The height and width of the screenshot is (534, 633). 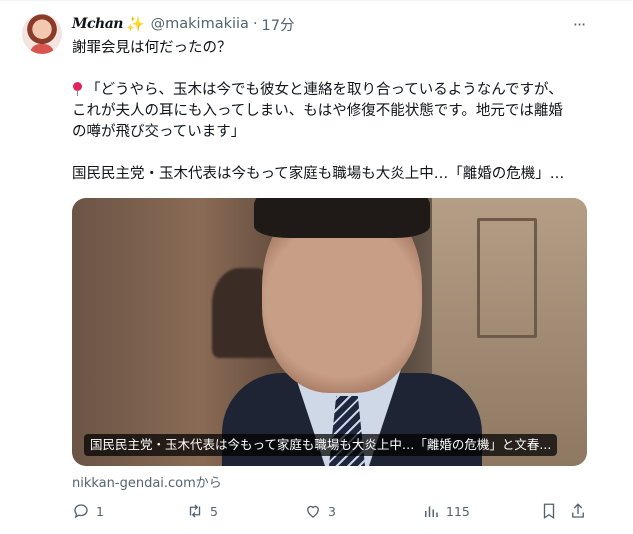 What do you see at coordinates (147, 481) in the screenshot?
I see `card-source: nikkan-gendai.comから` at bounding box center [147, 481].